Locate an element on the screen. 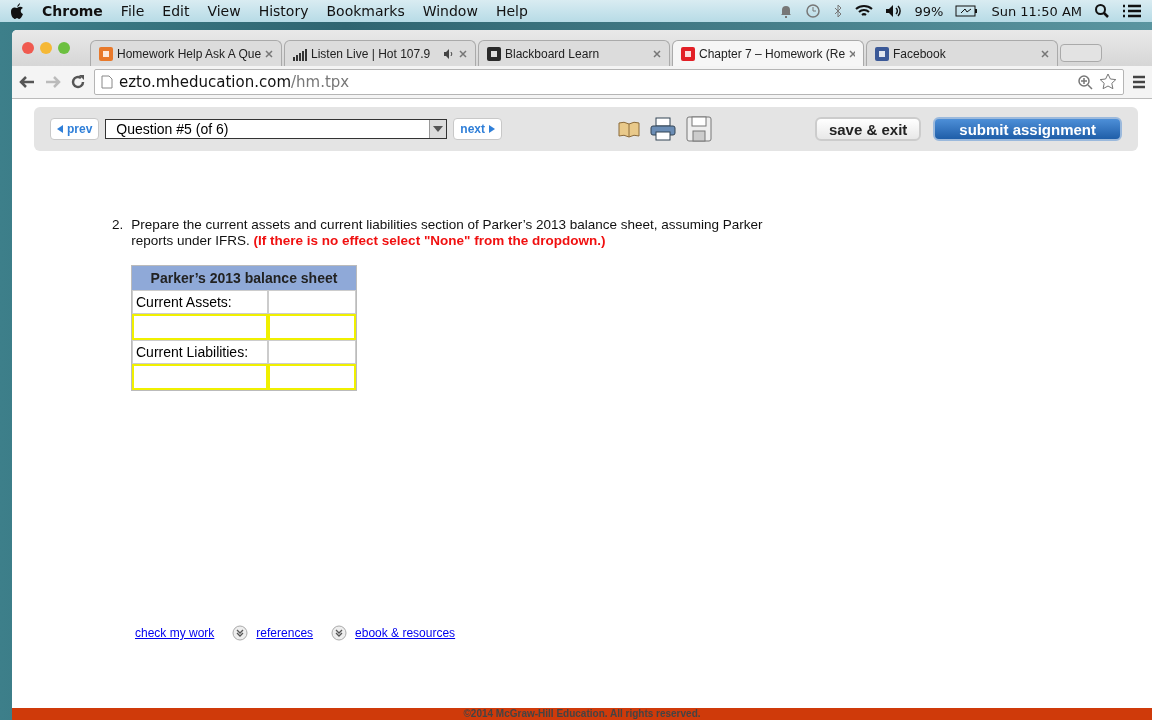  zoom-icon is located at coordinates (1085, 82).